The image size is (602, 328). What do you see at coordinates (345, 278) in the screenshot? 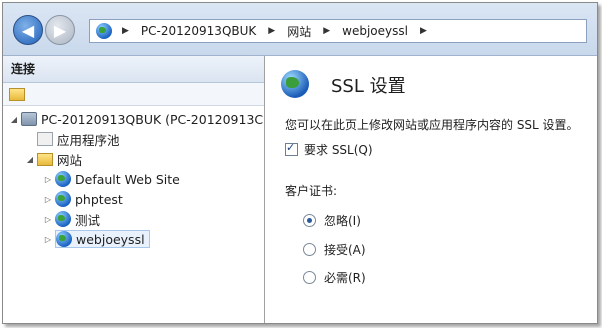
I see `radio-label: 必需(R)` at bounding box center [345, 278].